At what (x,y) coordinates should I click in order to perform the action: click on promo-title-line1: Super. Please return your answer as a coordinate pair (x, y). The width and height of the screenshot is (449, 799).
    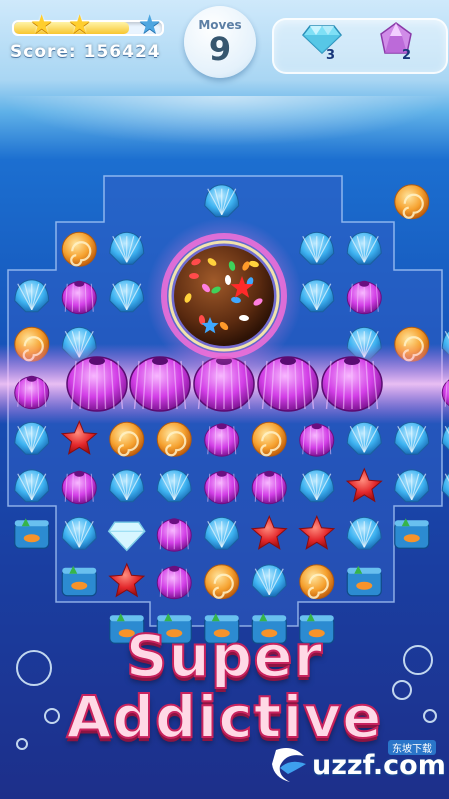
    Looking at the image, I should click on (224, 656).